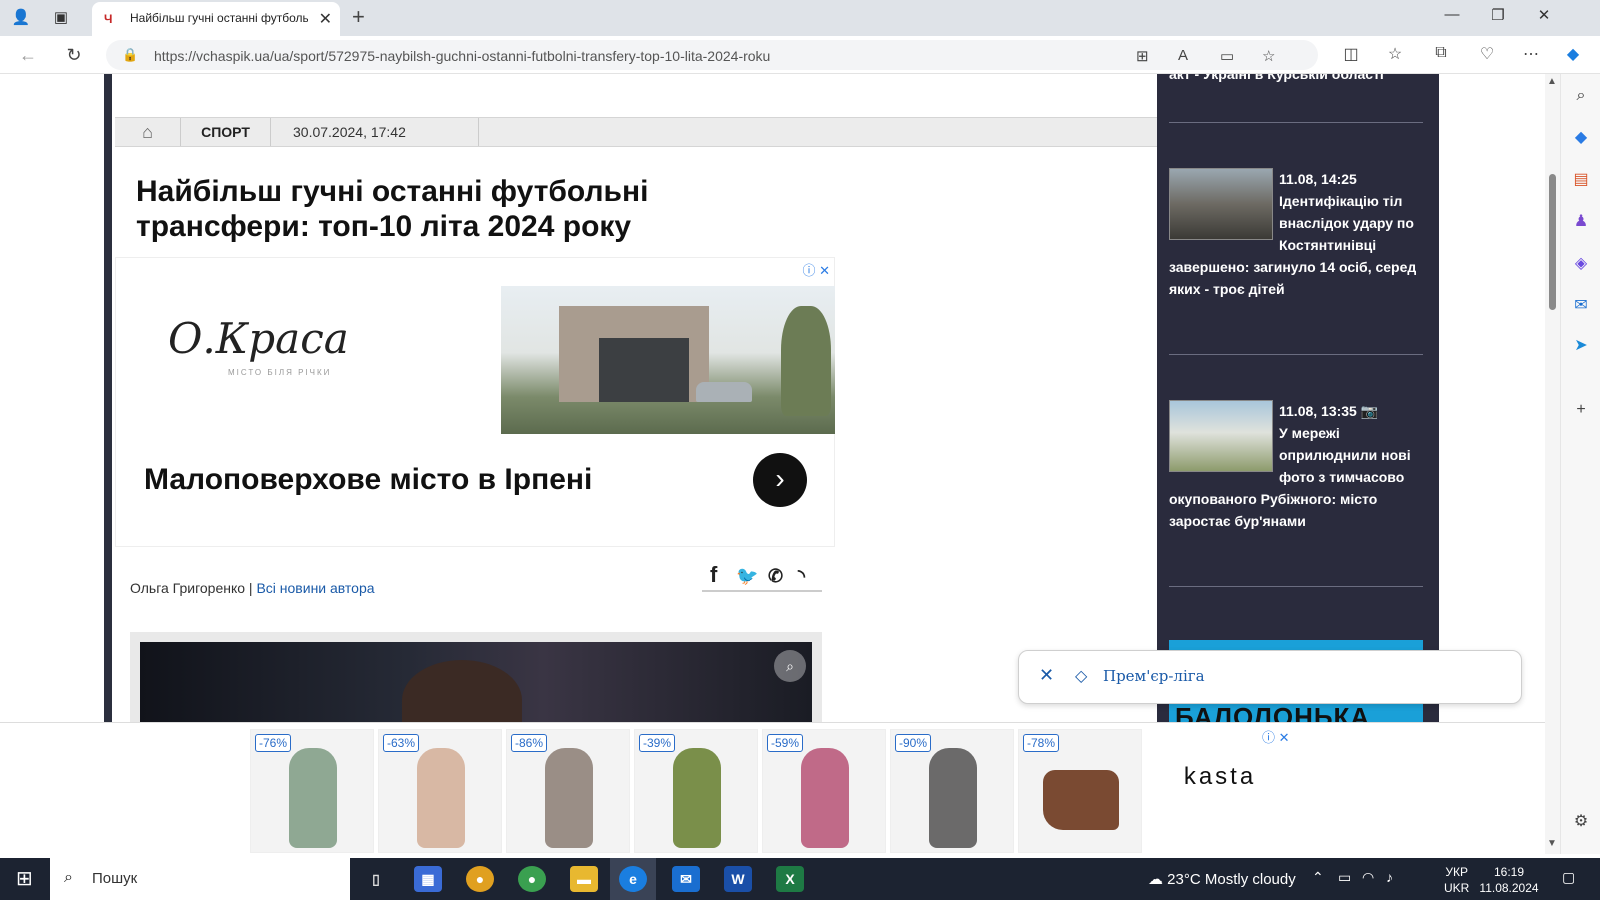 The width and height of the screenshot is (1600, 900). What do you see at coordinates (1552, 843) in the screenshot?
I see `scroll-down-icon: ▼` at bounding box center [1552, 843].